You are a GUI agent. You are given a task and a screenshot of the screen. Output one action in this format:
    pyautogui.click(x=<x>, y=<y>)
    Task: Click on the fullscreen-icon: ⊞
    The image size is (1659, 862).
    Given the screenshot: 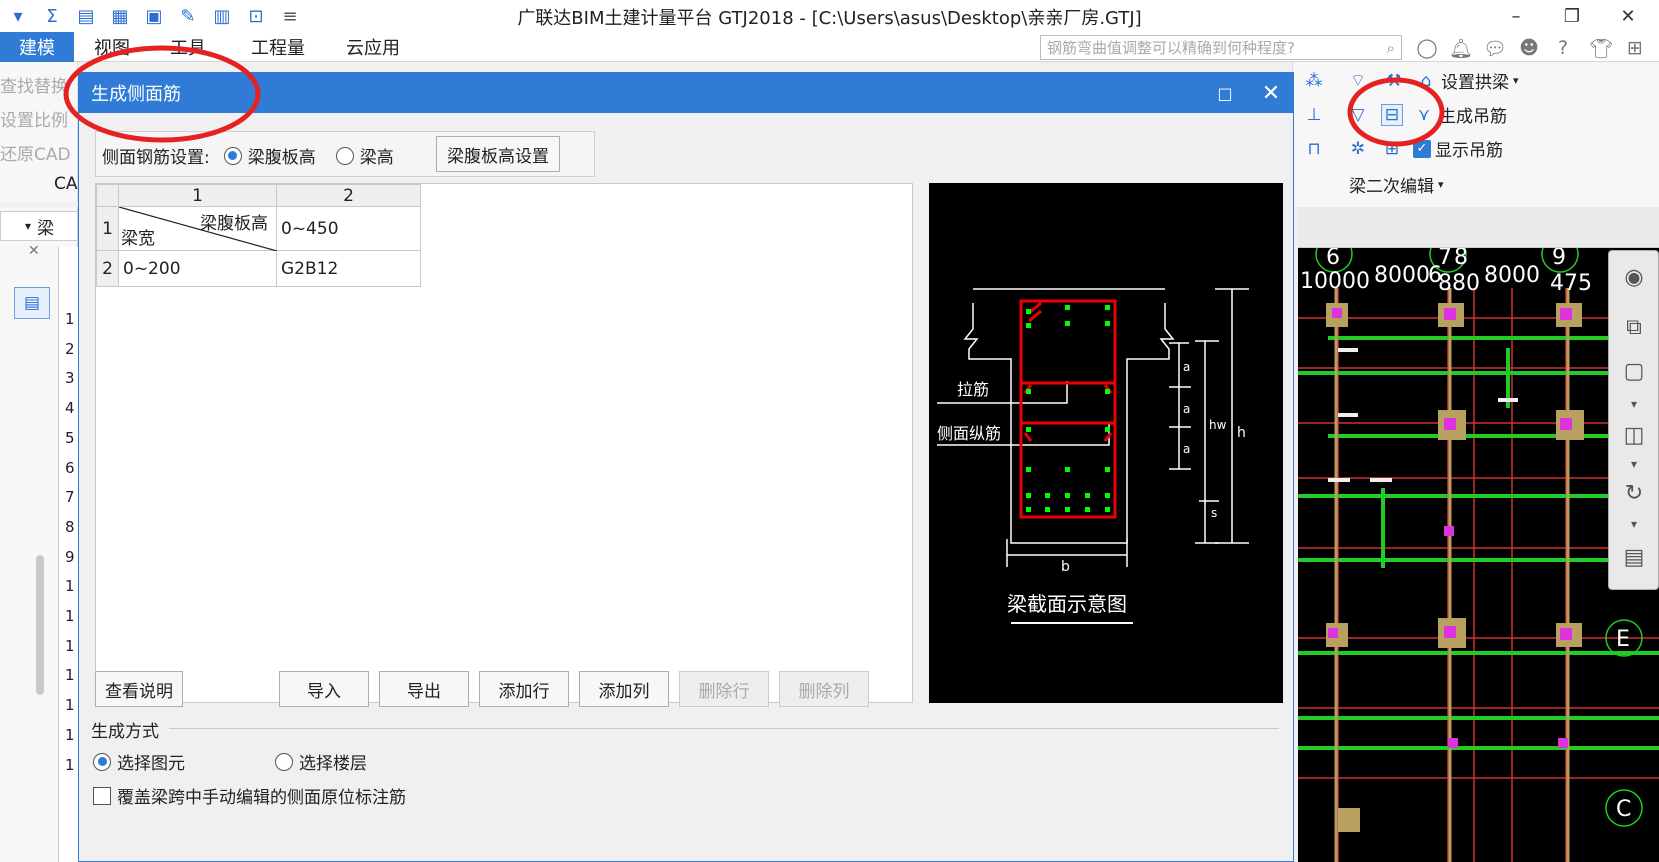 What is the action you would take?
    pyautogui.click(x=1635, y=48)
    